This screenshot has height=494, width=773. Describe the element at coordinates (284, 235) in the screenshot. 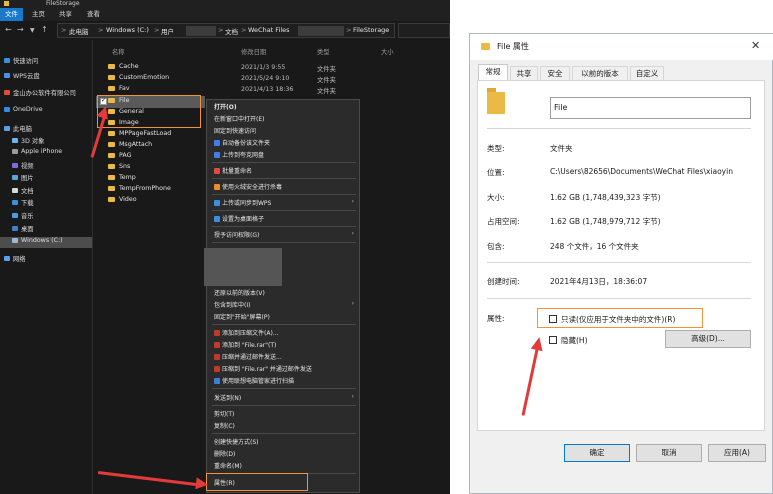

I see `menu-item-grant-access: 授予访问权限(G) ›` at that location.